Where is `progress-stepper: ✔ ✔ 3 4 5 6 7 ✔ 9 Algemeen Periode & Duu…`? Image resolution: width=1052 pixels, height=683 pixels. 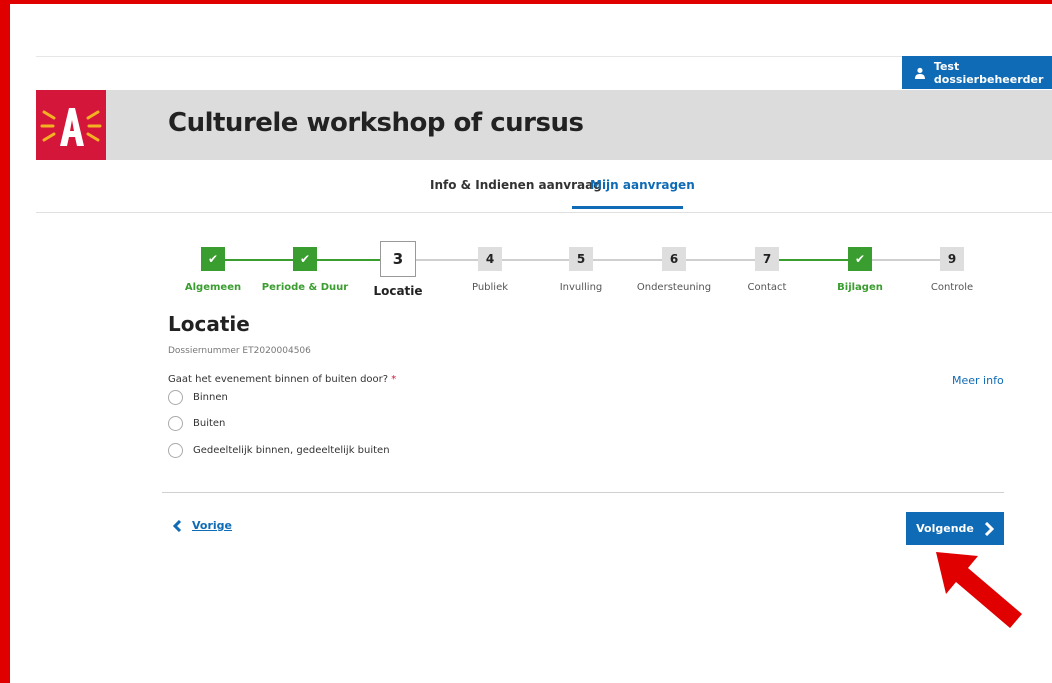
progress-stepper: ✔ ✔ 3 4 5 6 7 ✔ 9 Algemeen Periode & Duu… is located at coordinates (526, 270).